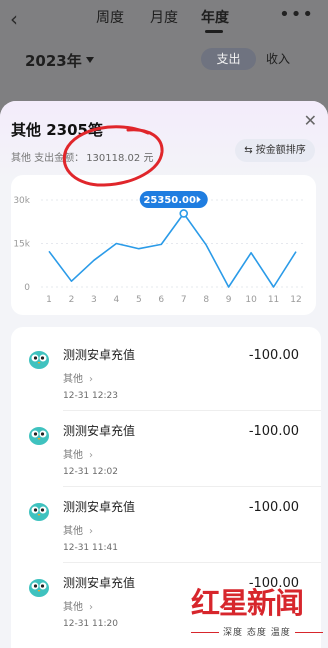 The height and width of the screenshot is (648, 328). I want to click on watermark-rule-right, so click(309, 632).